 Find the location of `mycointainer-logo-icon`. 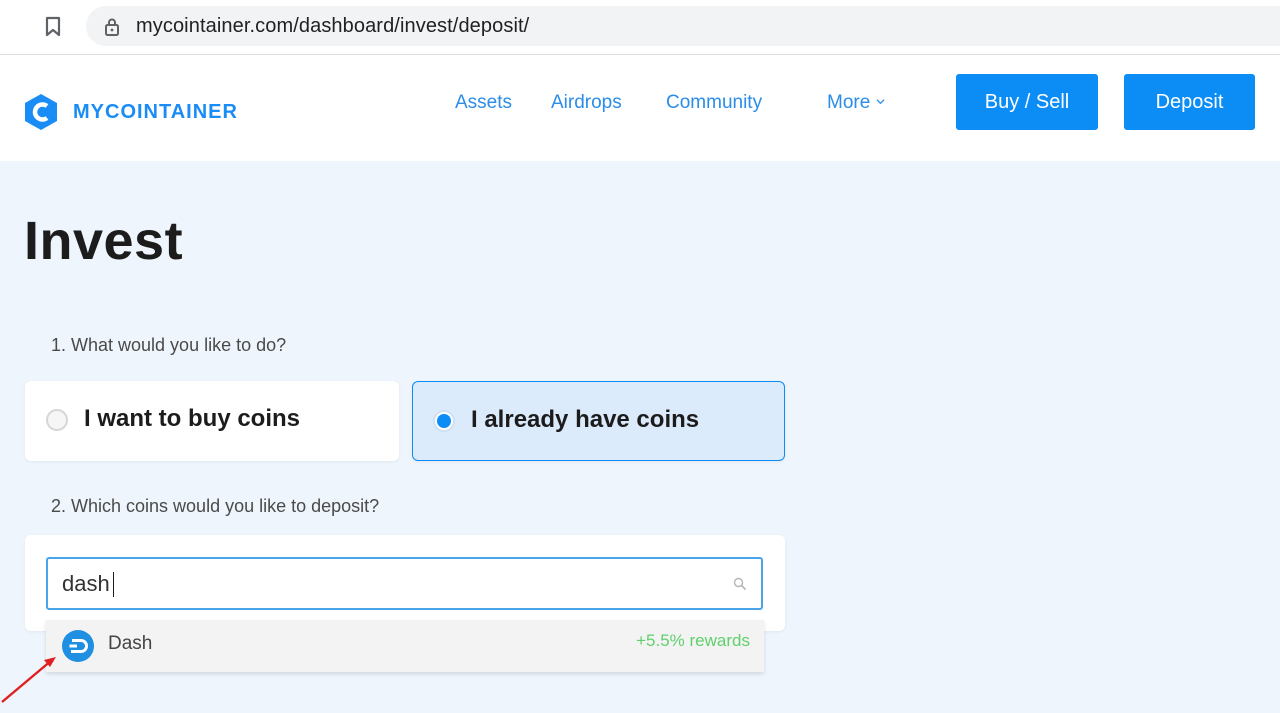

mycointainer-logo-icon is located at coordinates (41, 112).